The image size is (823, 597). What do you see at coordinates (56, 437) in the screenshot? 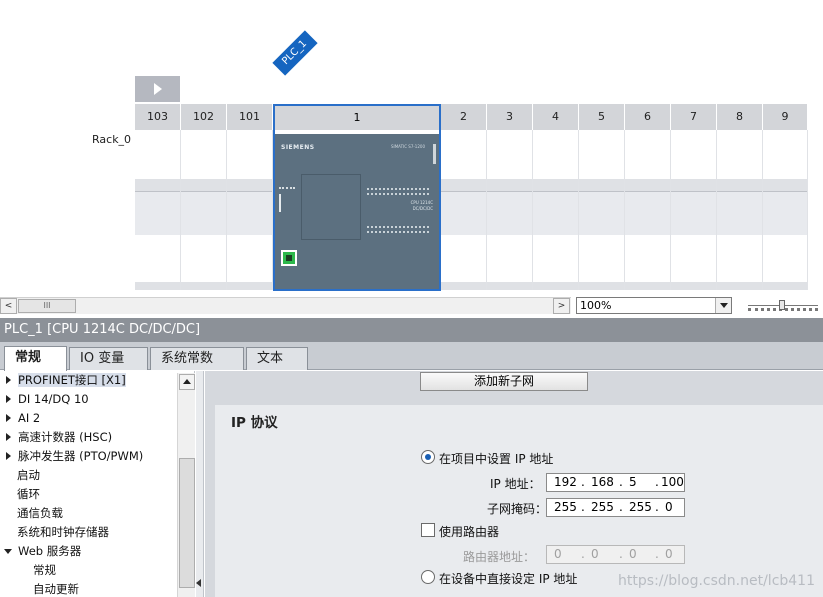
I see `tree-item: 高速计数器 (HSC)` at bounding box center [56, 437].